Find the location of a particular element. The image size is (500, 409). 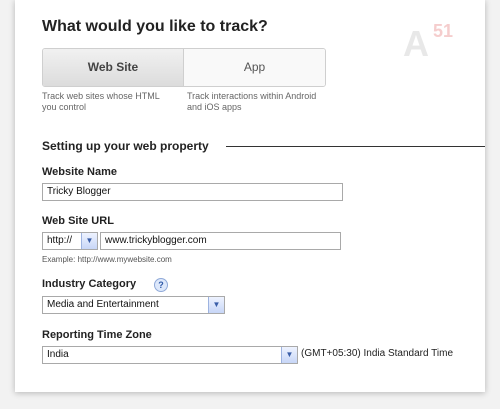

industry-category-select: Media and Entertainment ▼ is located at coordinates (133, 305).